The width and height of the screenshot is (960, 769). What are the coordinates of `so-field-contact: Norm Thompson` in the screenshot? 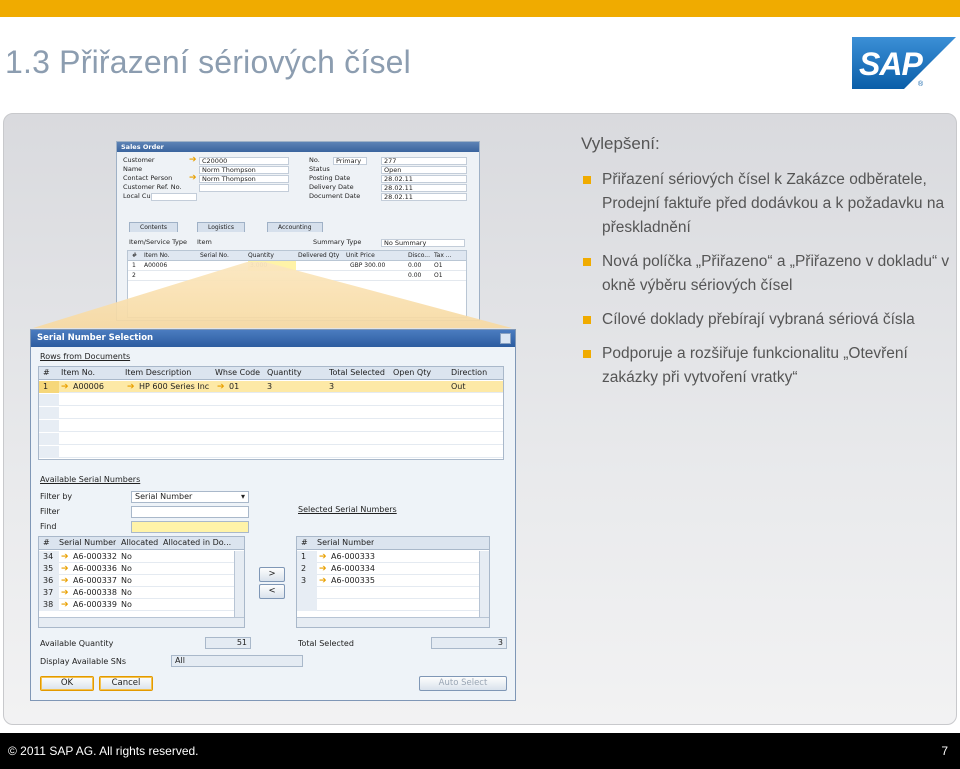 It's located at (244, 179).